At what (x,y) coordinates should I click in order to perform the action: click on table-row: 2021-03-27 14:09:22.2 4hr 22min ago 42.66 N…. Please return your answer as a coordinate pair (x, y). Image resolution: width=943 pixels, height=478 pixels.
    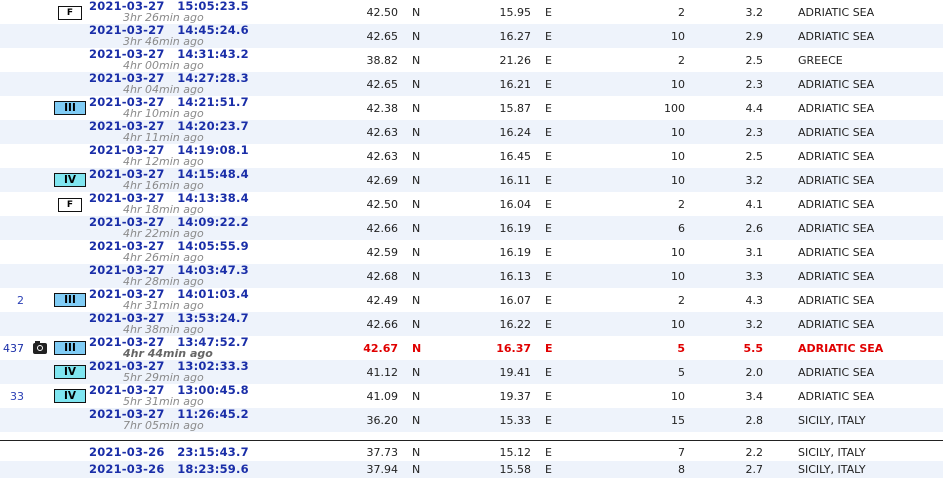
    Looking at the image, I should click on (471, 228).